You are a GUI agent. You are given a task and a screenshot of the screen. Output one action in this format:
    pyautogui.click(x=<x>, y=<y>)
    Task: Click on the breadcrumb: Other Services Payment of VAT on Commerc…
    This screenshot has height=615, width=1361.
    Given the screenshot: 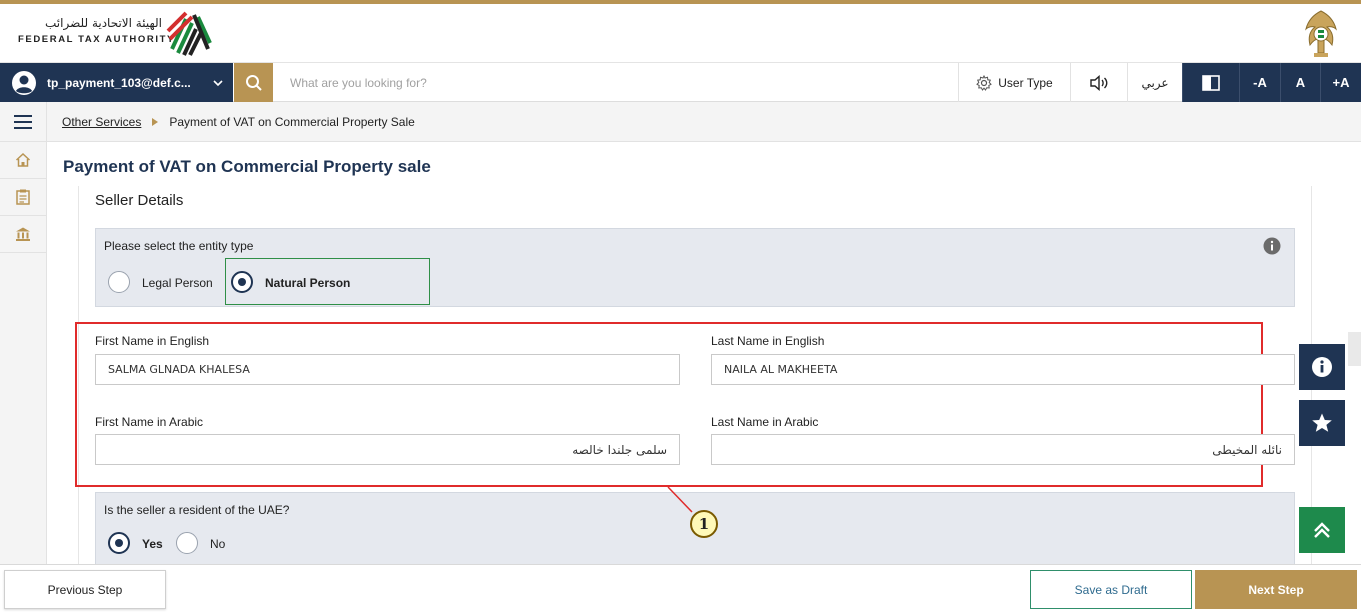 What is the action you would take?
    pyautogui.click(x=704, y=122)
    